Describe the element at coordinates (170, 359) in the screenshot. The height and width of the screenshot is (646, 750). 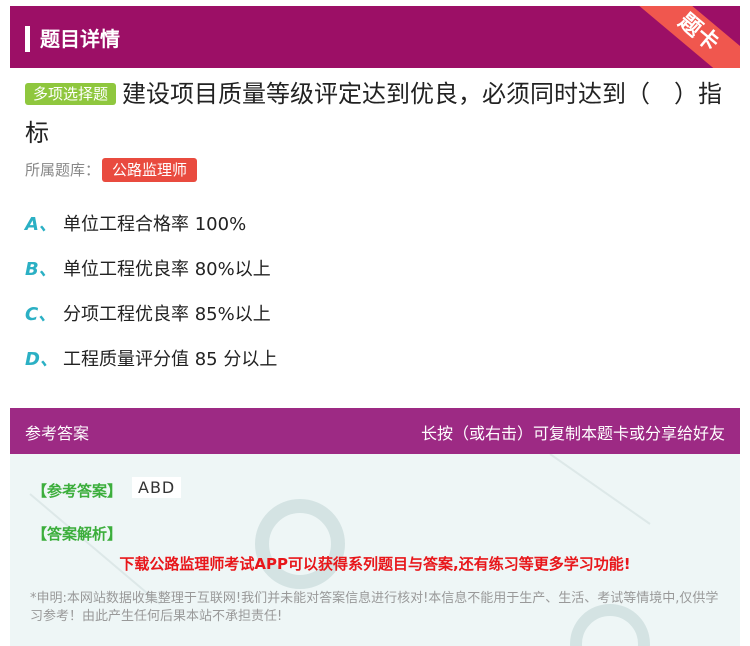
I see `option-text: 工程质量评分值 85 分以上` at that location.